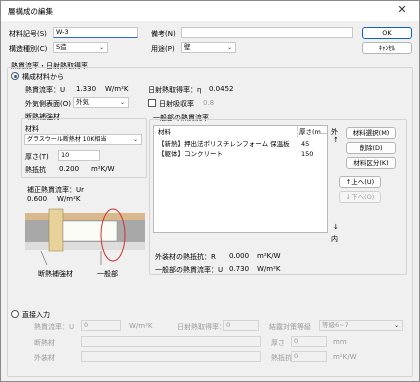  Describe the element at coordinates (281, 358) in the screenshot. I see `direct-resist-label: 熱抵抗` at that location.